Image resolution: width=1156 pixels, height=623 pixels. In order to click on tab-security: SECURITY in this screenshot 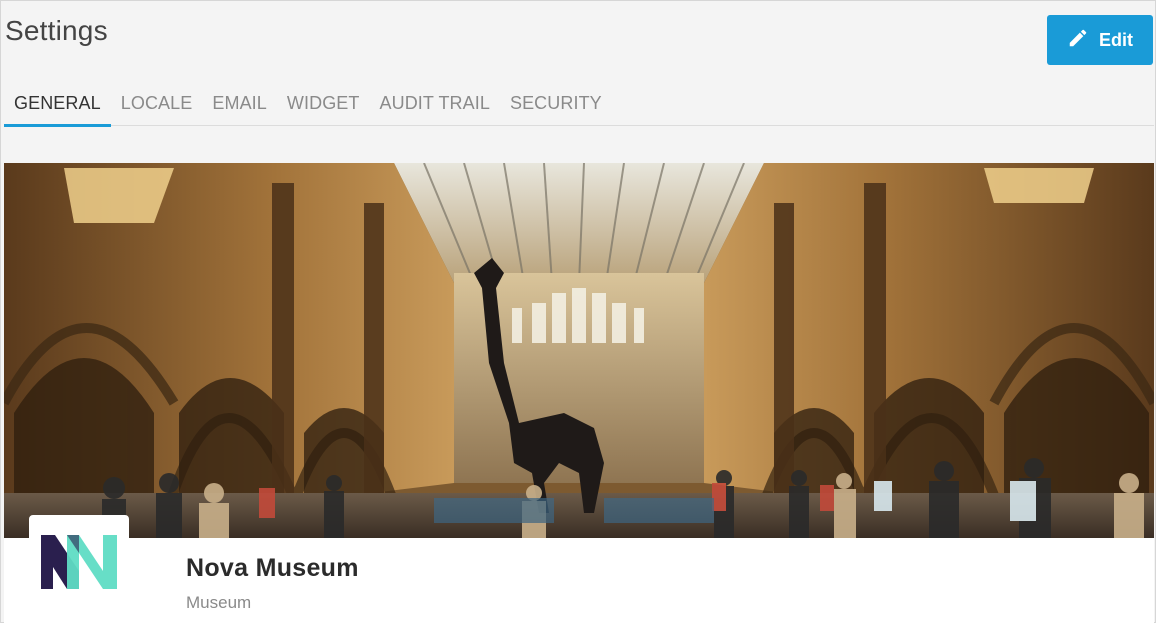, I will do `click(556, 105)`.